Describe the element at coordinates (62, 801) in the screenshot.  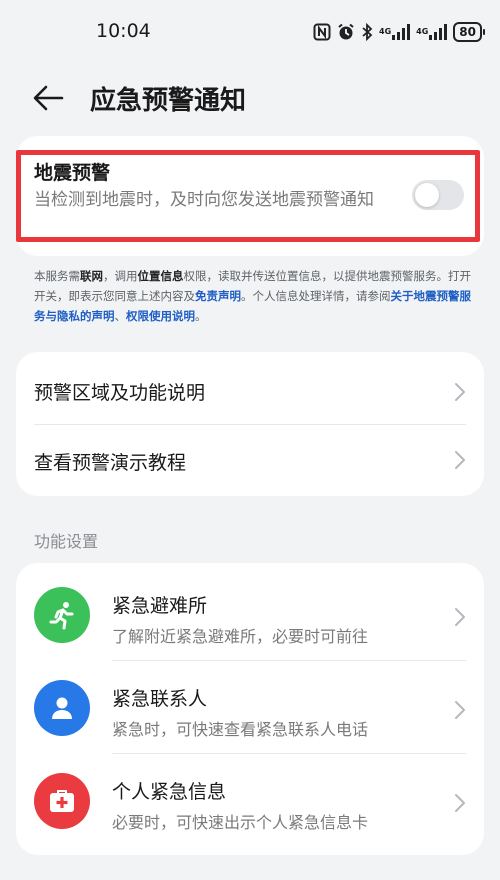
I see `medical-card-icon` at that location.